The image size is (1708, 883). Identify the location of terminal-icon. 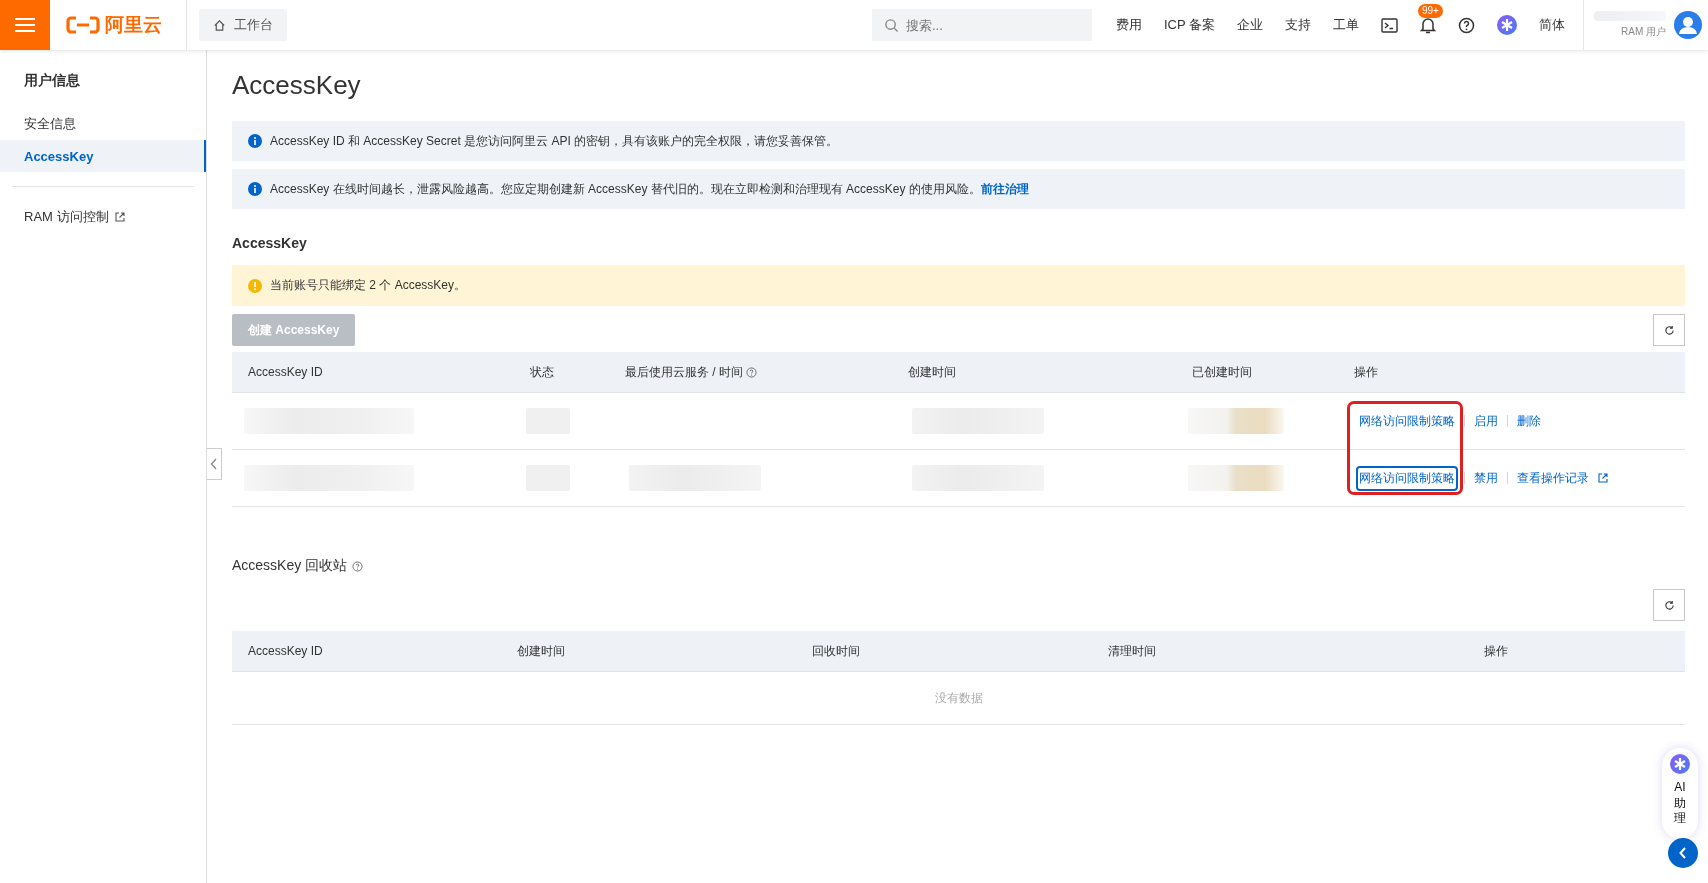
(1389, 25).